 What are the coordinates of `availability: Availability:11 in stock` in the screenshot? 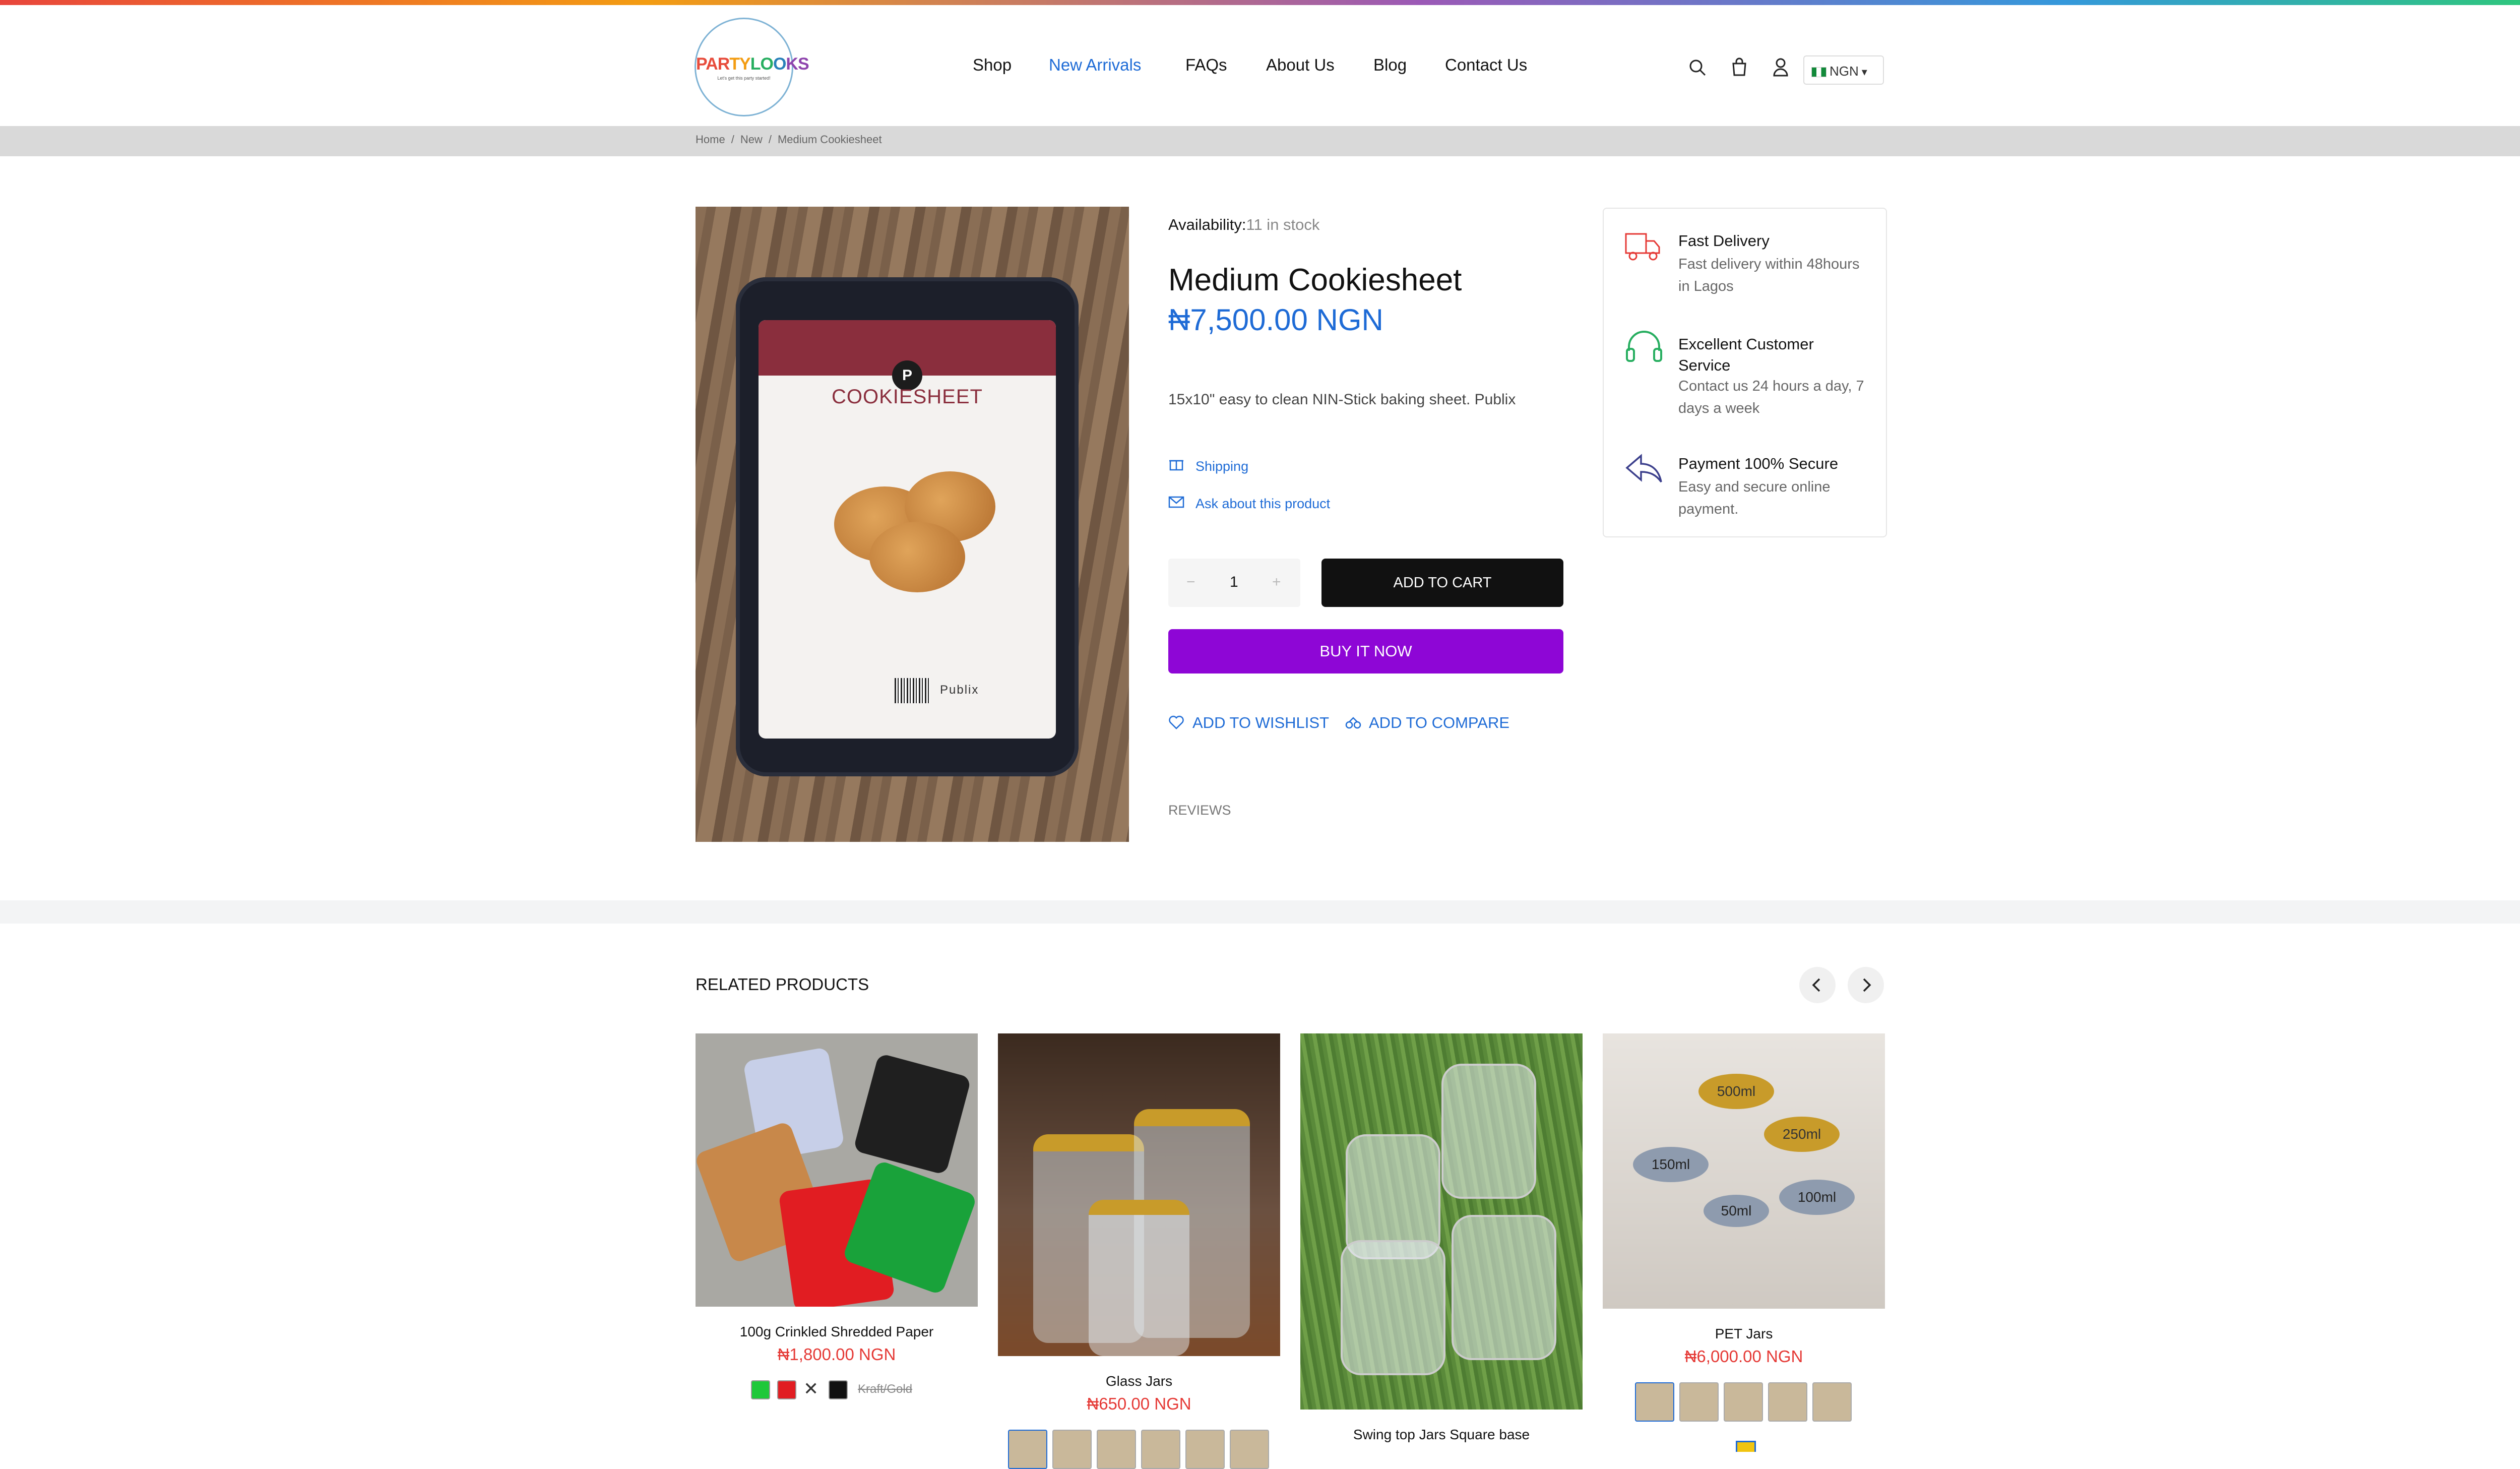 It's located at (1244, 225).